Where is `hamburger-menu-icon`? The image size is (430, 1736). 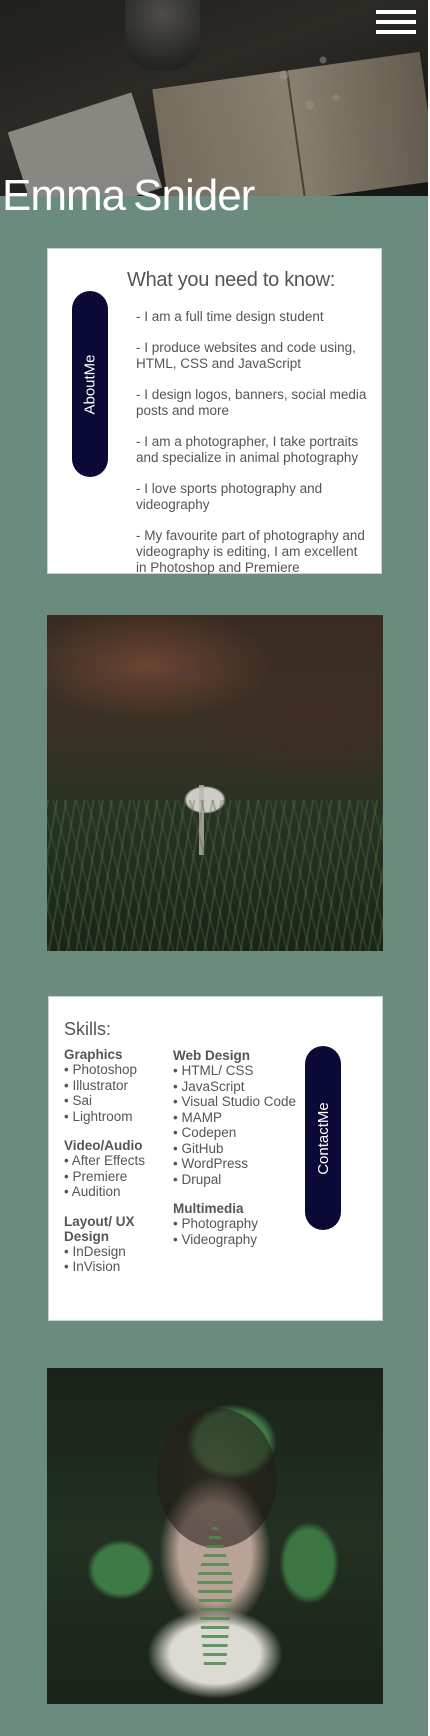 hamburger-menu-icon is located at coordinates (396, 22).